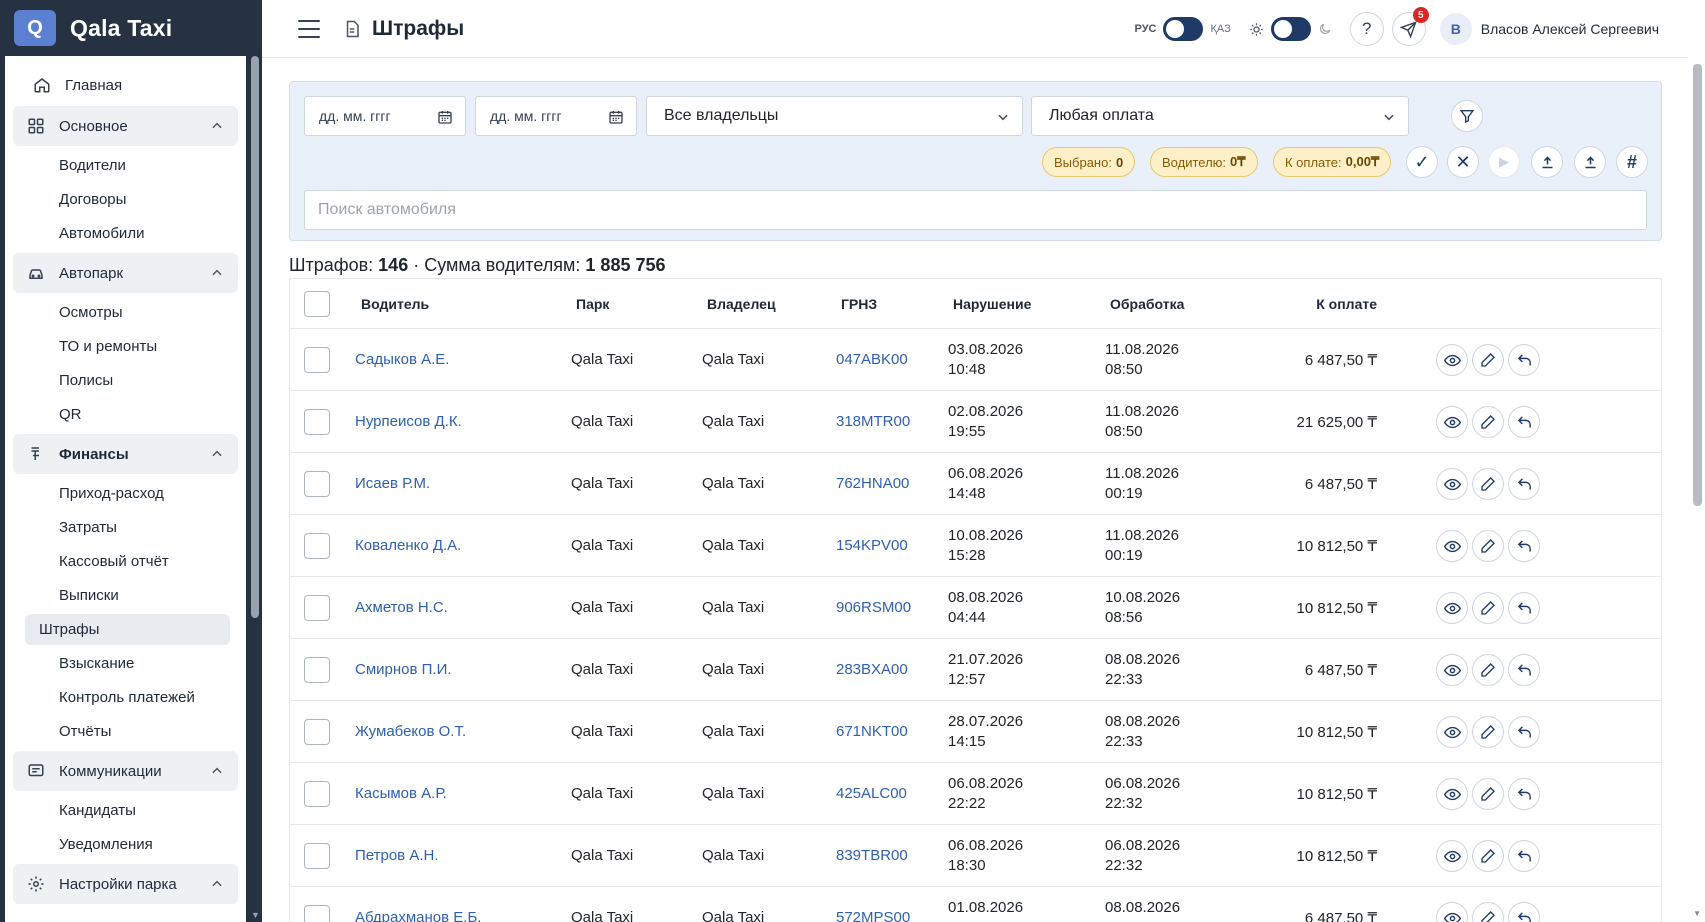 This screenshot has height=922, width=1705. Describe the element at coordinates (401, 607) in the screenshot. I see `driver-link: Ахметов Н.С.` at that location.